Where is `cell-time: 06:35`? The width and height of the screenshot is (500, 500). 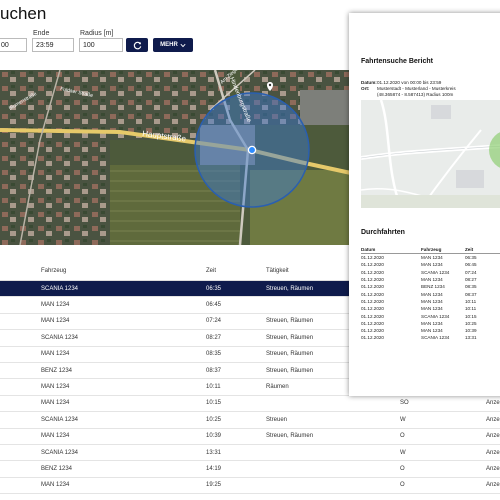 cell-time: 06:35 is located at coordinates (214, 288).